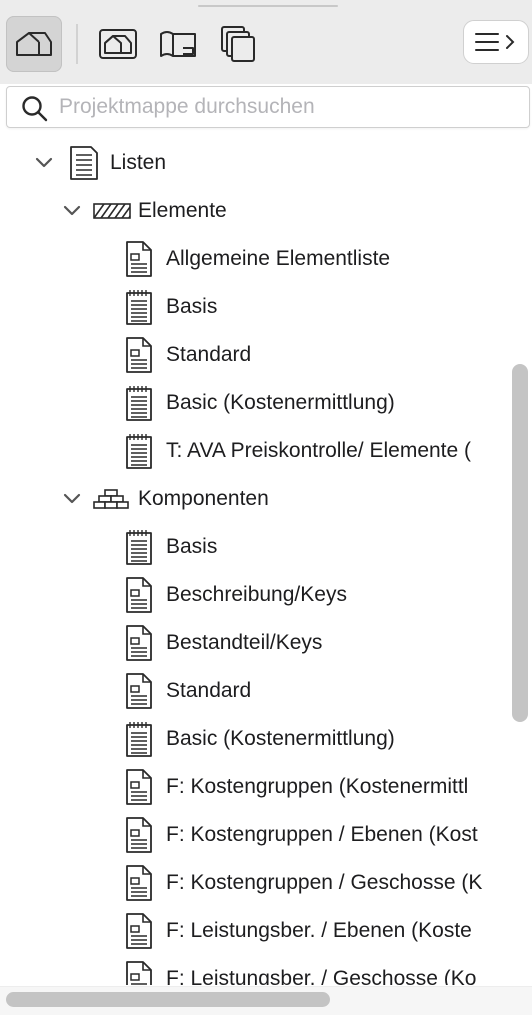 The image size is (532, 1020). Describe the element at coordinates (319, 450) in the screenshot. I see `tree-item-label: T: AVA Preiskontrolle/ Elemente (` at that location.